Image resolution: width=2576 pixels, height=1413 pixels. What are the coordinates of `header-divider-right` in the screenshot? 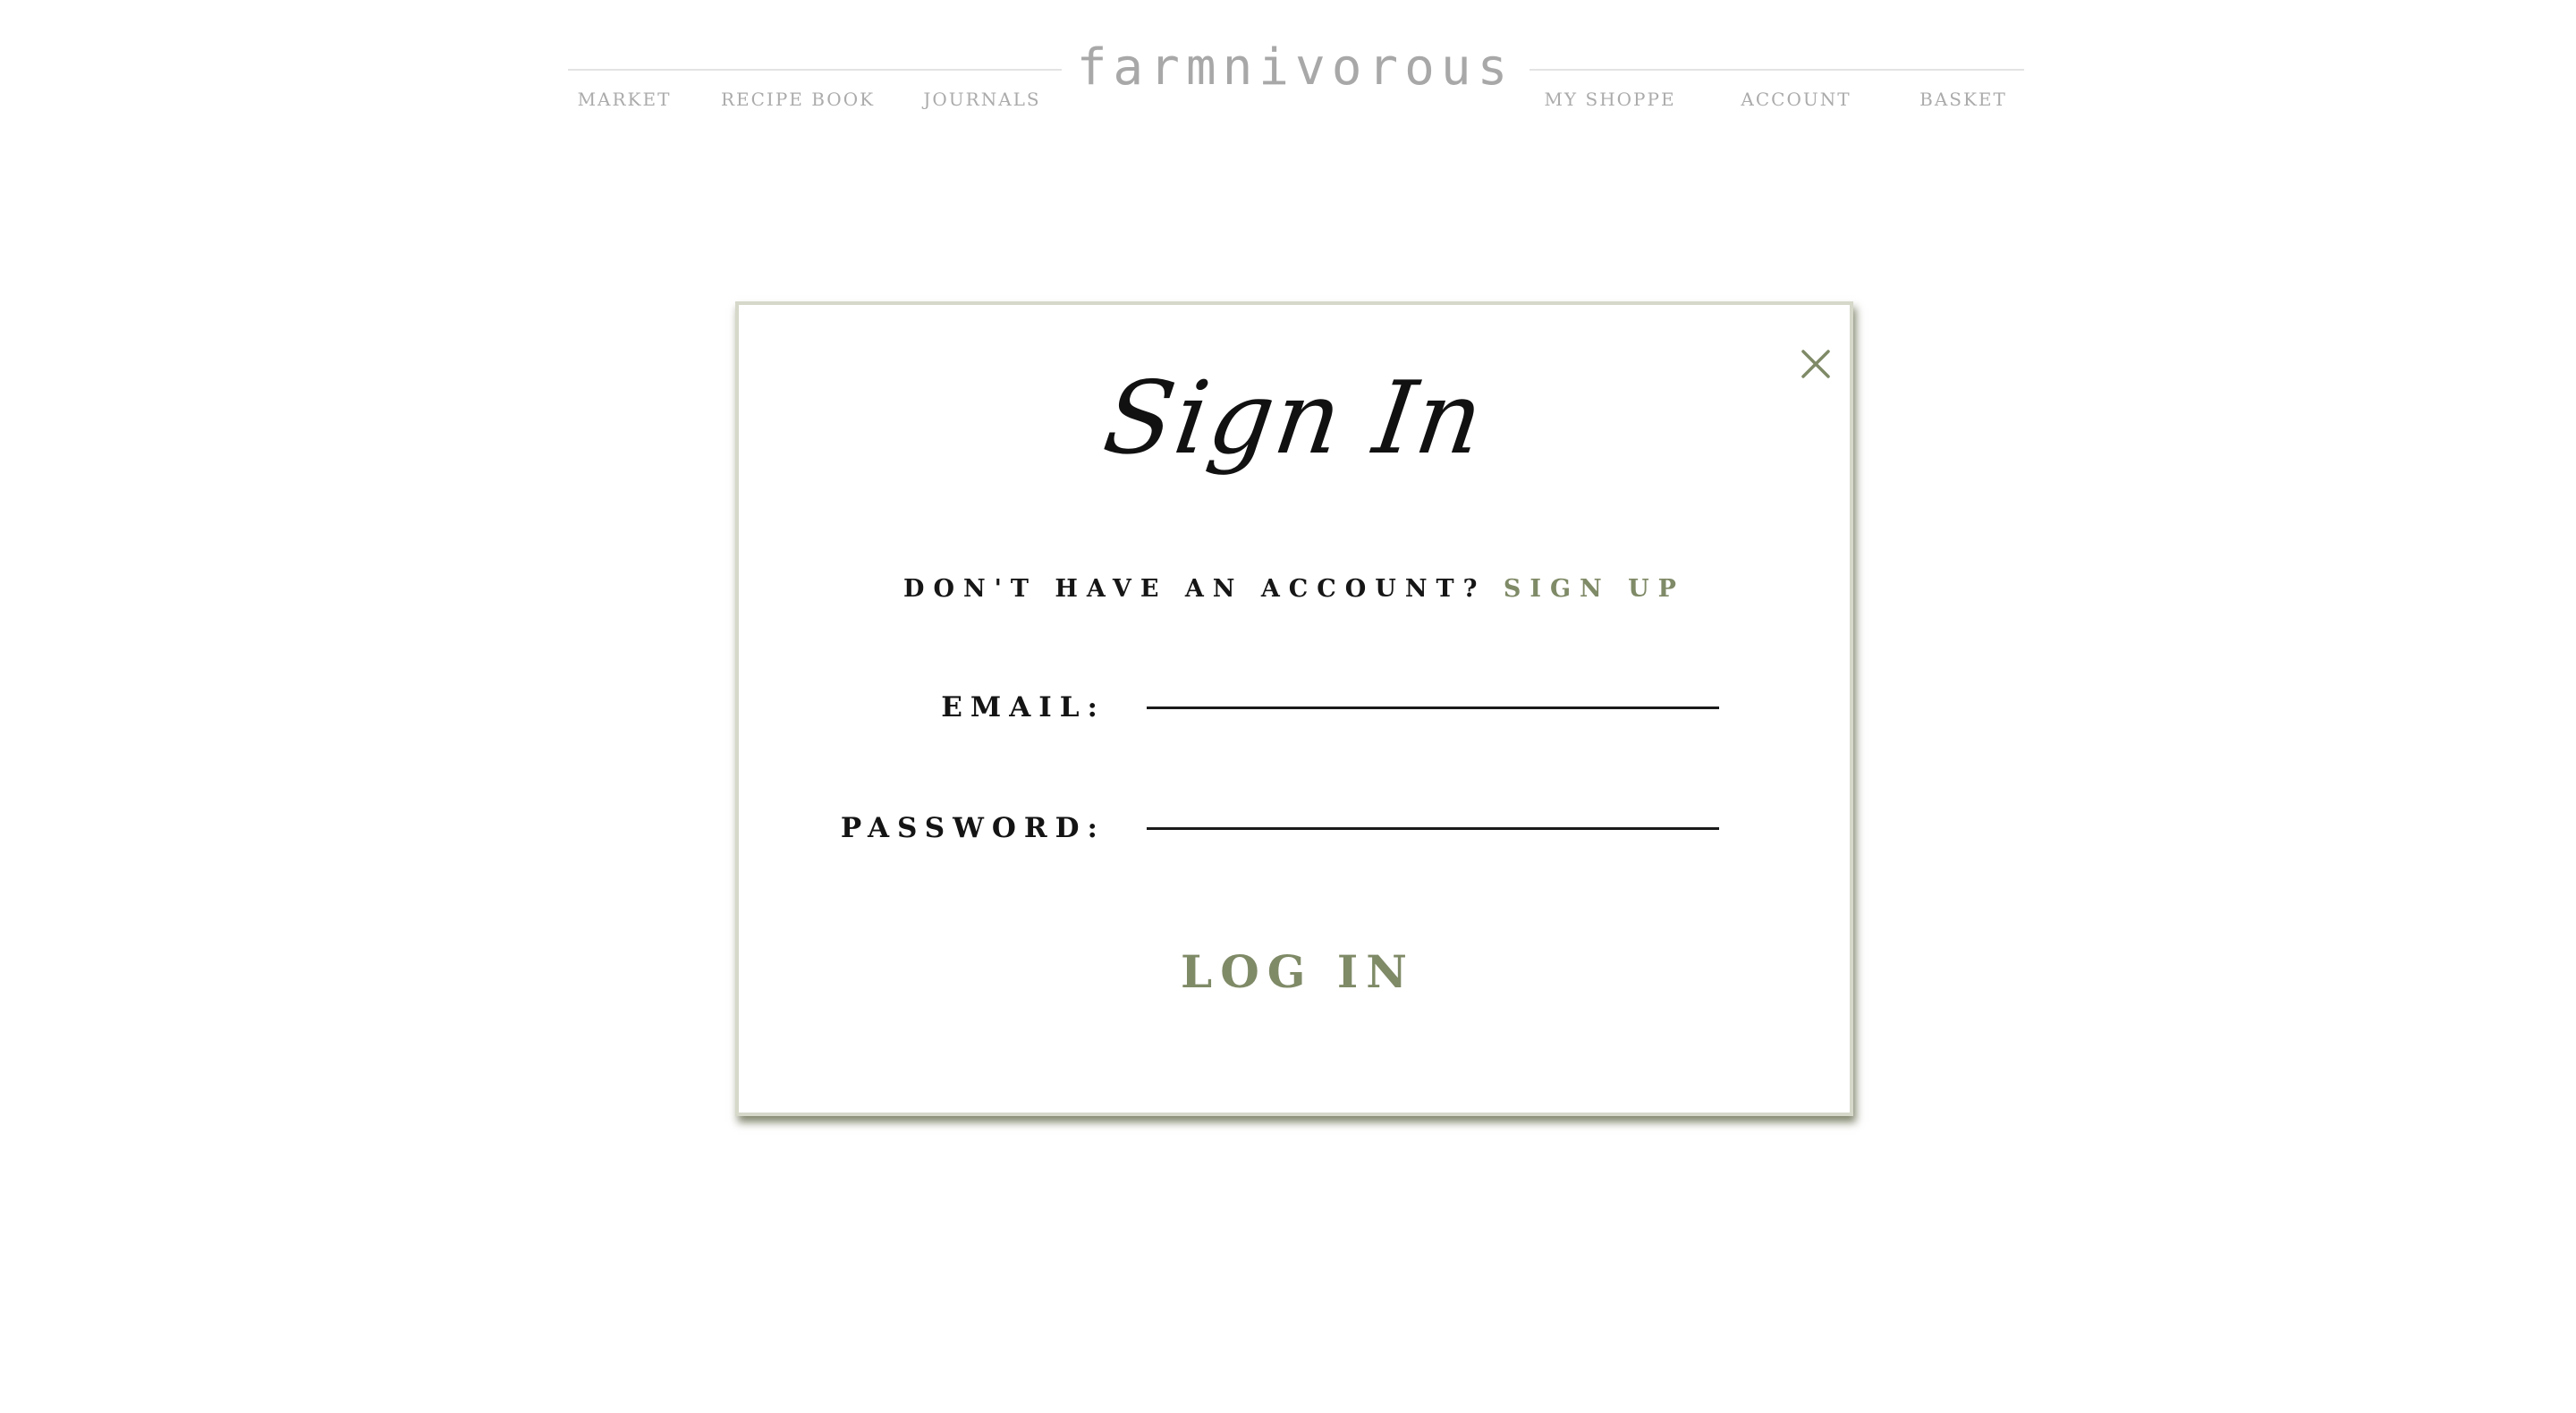 It's located at (1777, 70).